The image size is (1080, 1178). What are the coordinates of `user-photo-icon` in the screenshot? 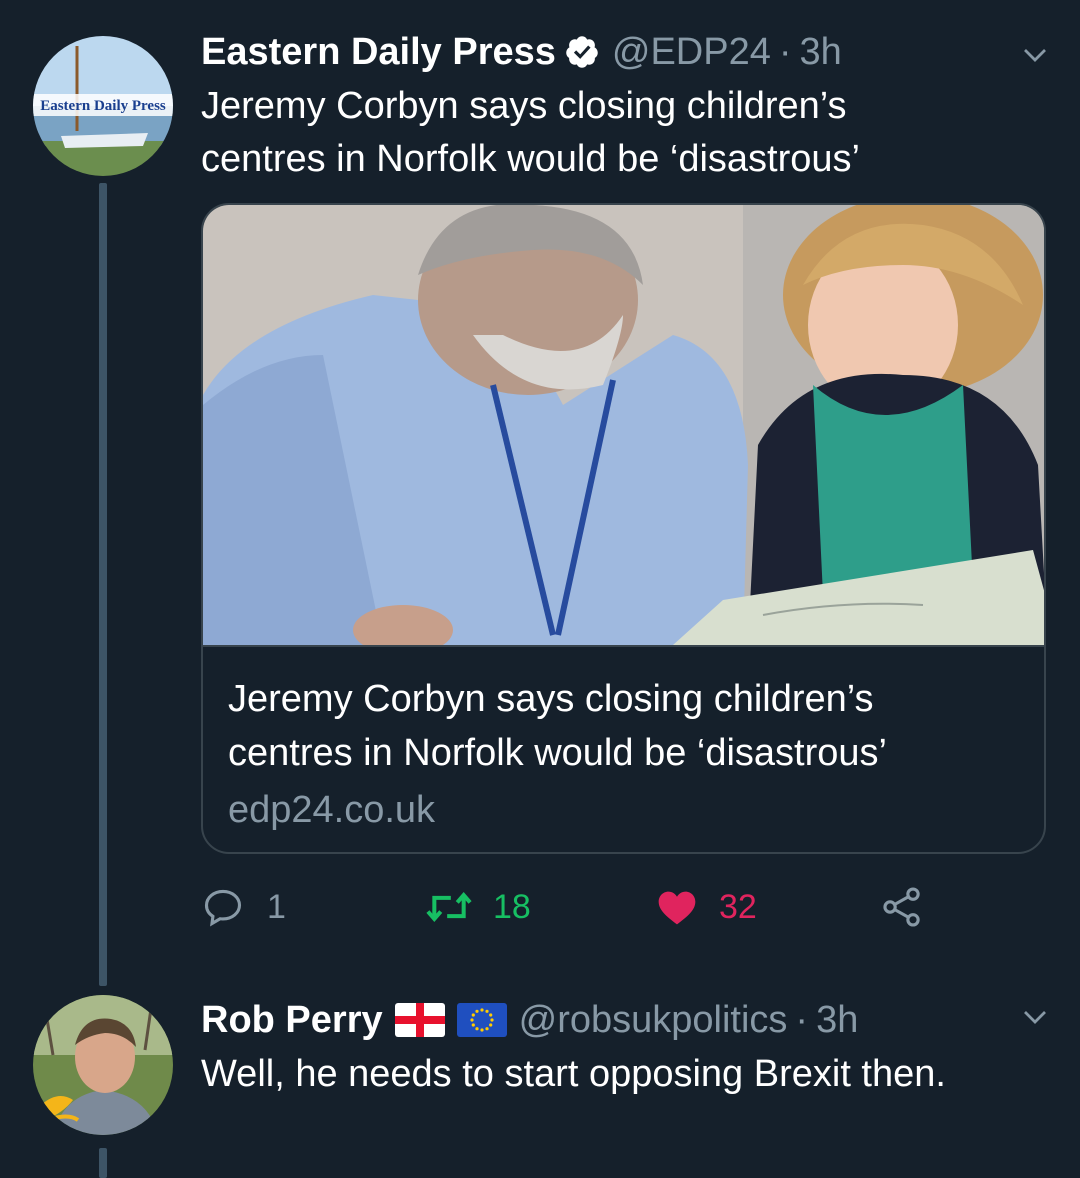 It's located at (103, 1065).